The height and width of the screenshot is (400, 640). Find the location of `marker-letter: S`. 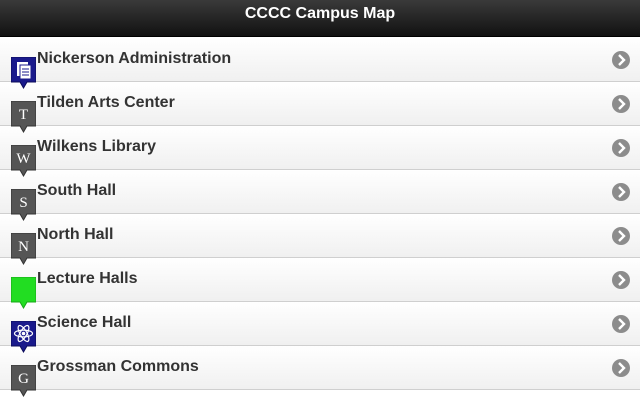

marker-letter: S is located at coordinates (23, 203).